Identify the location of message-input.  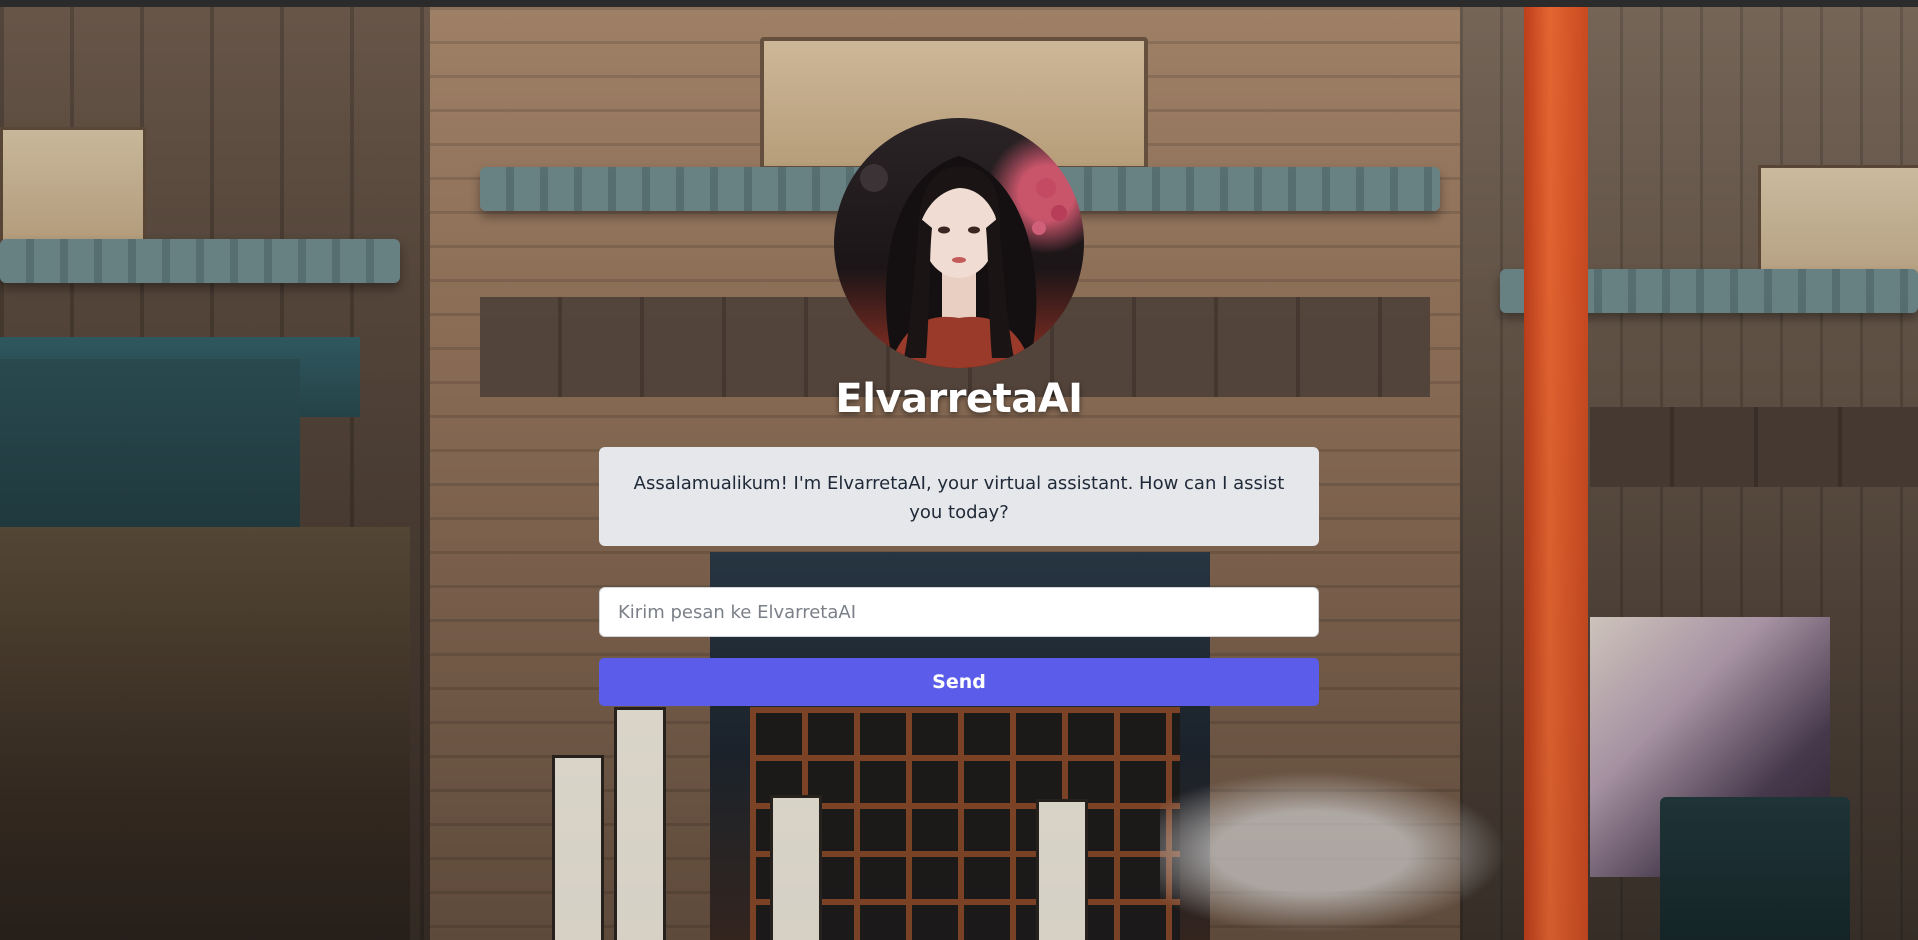
(959, 612).